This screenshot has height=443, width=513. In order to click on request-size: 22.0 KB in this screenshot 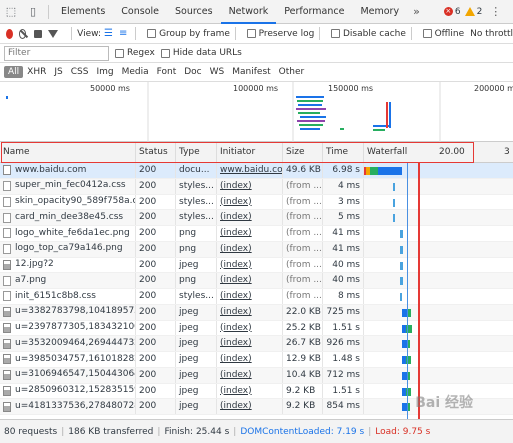, I will do `click(303, 312)`.